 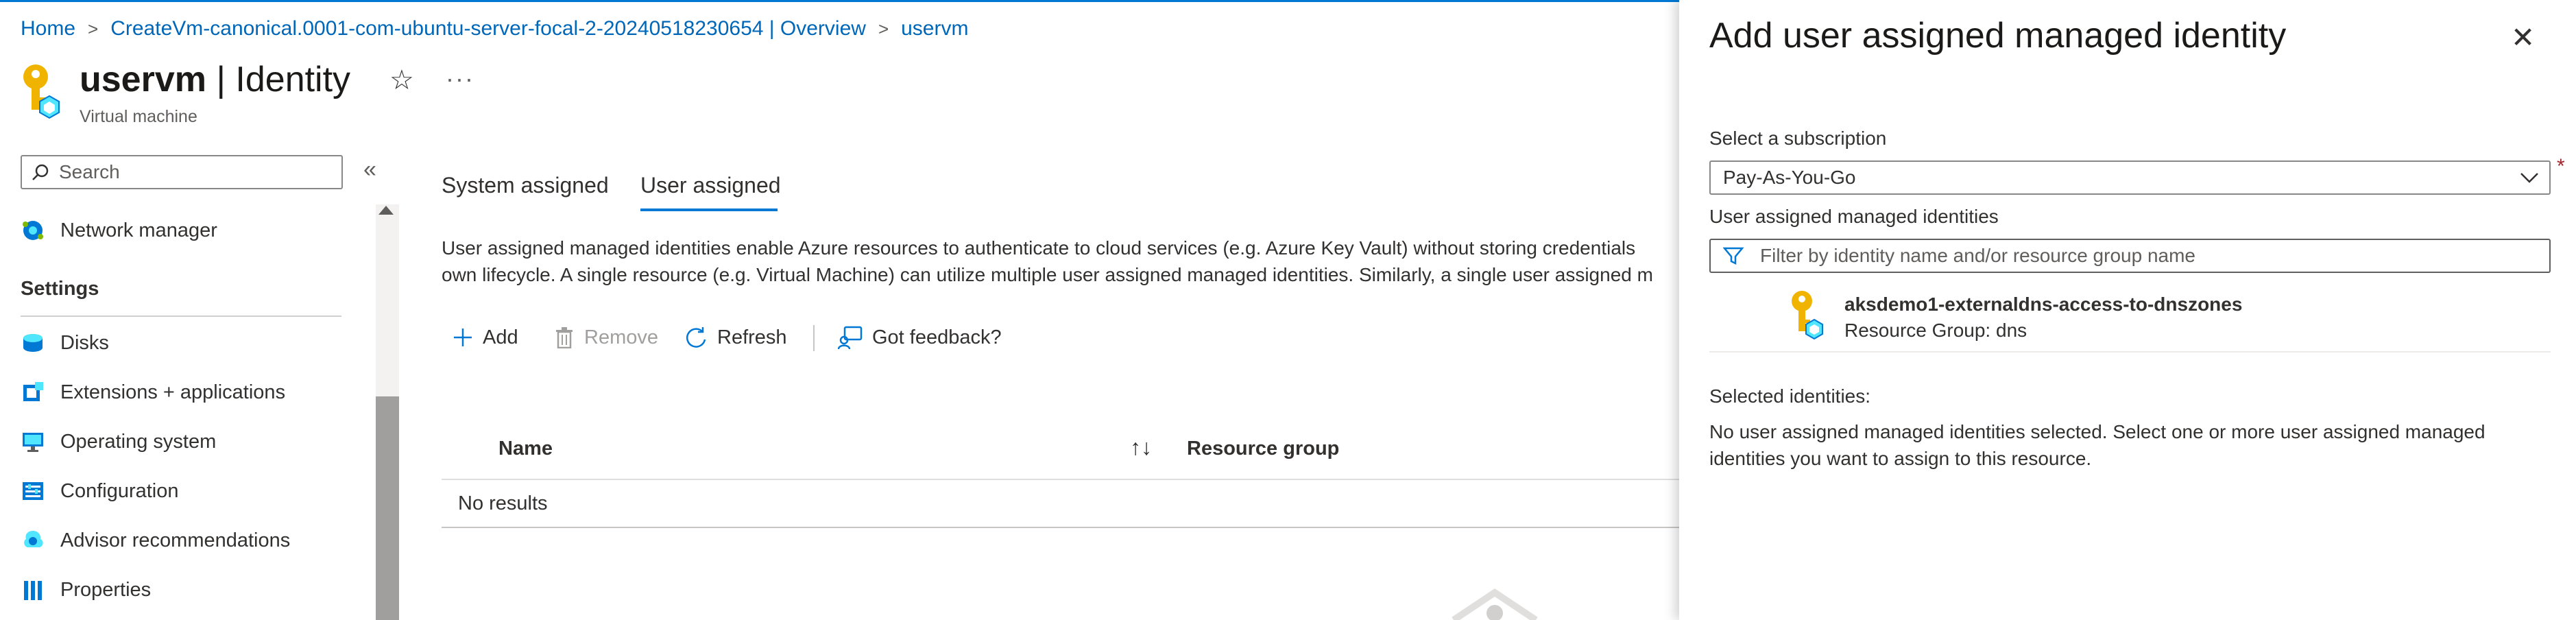 I want to click on plus-icon, so click(x=463, y=337).